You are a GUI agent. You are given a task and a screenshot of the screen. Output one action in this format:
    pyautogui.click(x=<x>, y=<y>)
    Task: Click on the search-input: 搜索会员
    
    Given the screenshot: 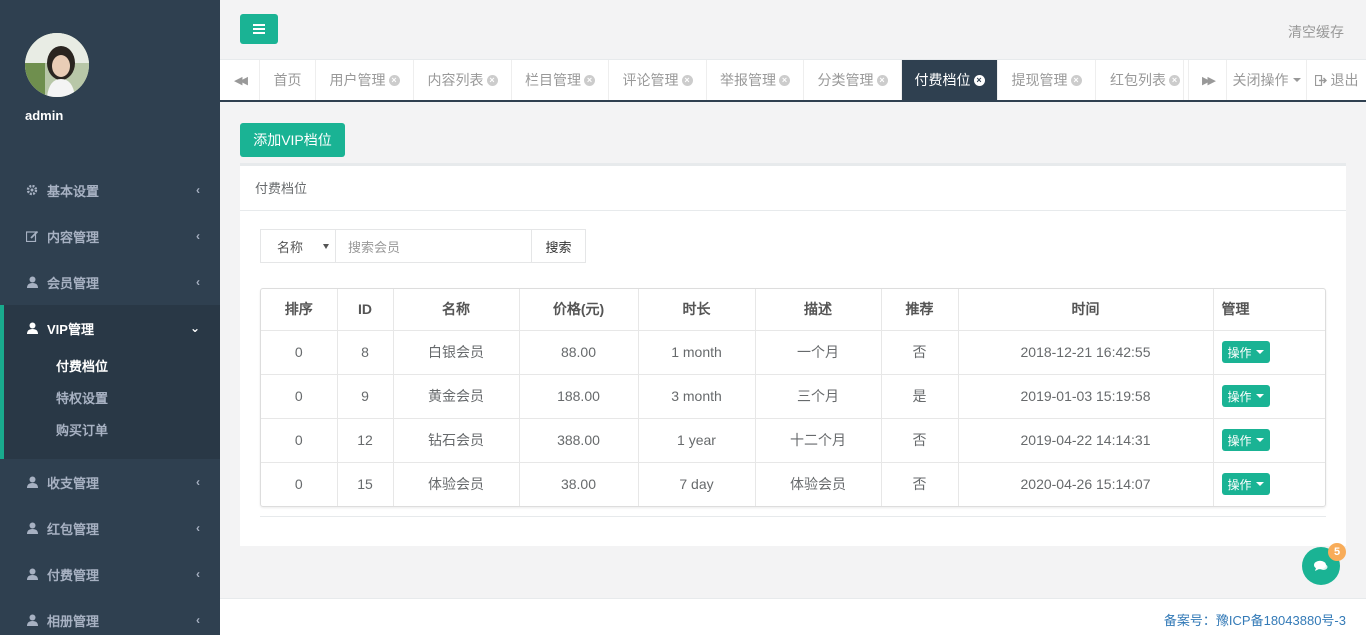 What is the action you would take?
    pyautogui.click(x=434, y=246)
    